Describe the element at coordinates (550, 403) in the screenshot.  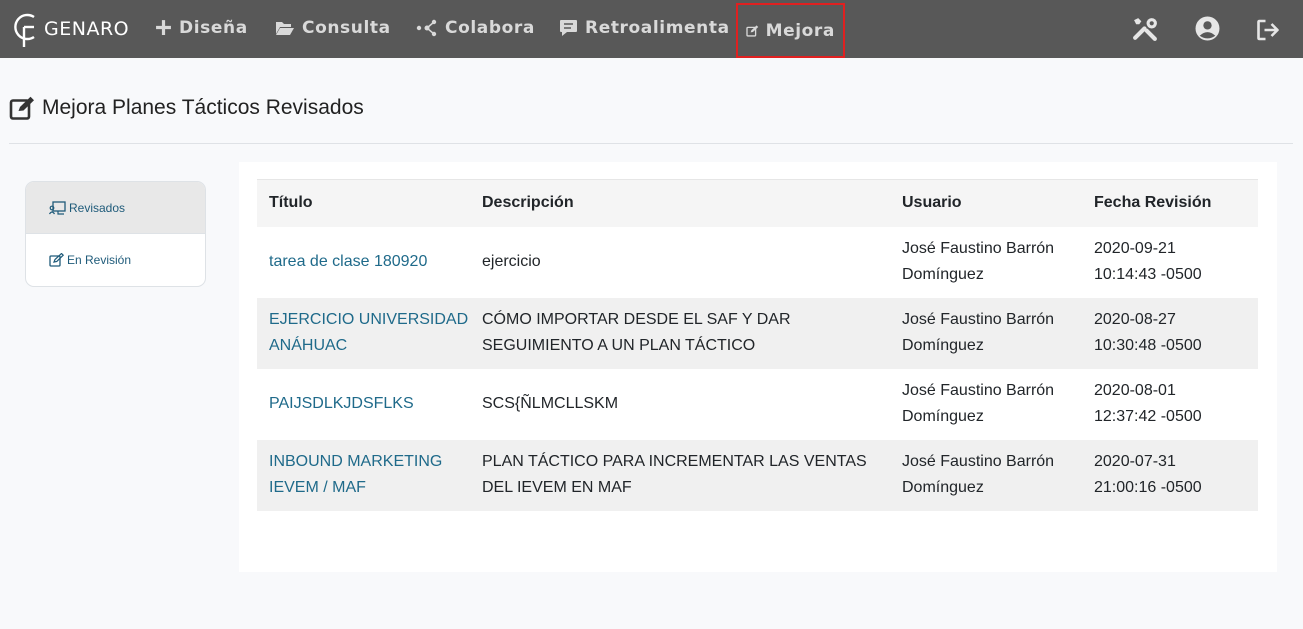
I see `plan-description: SCS{ÑLMCLLSKM` at that location.